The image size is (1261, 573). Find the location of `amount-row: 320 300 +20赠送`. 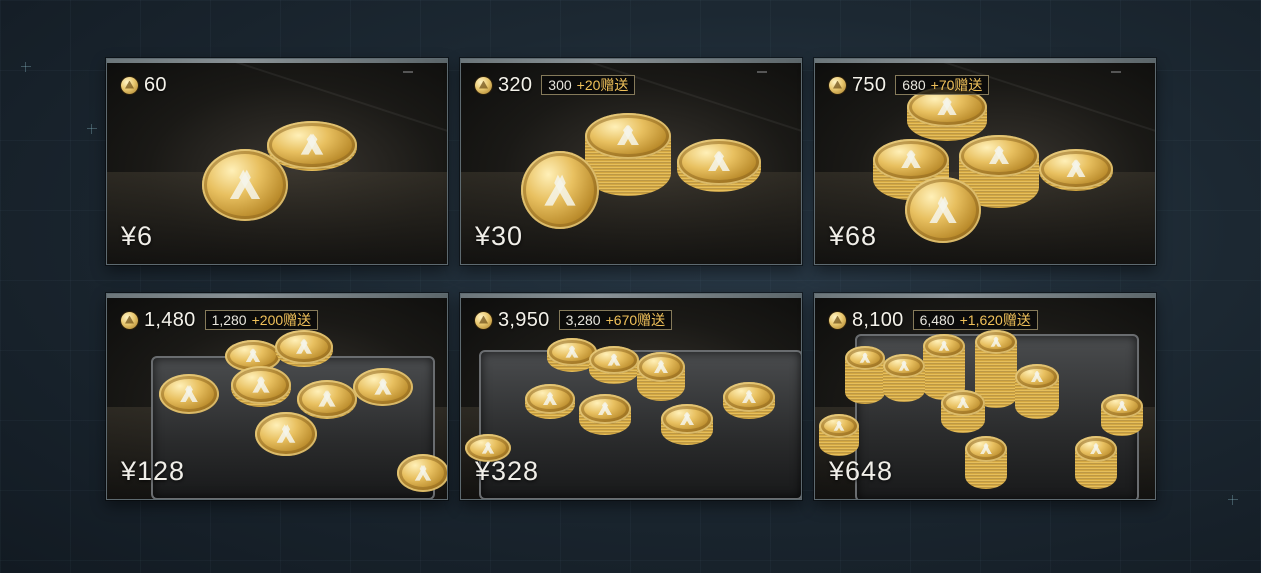

amount-row: 320 300 +20赠送 is located at coordinates (555, 84).